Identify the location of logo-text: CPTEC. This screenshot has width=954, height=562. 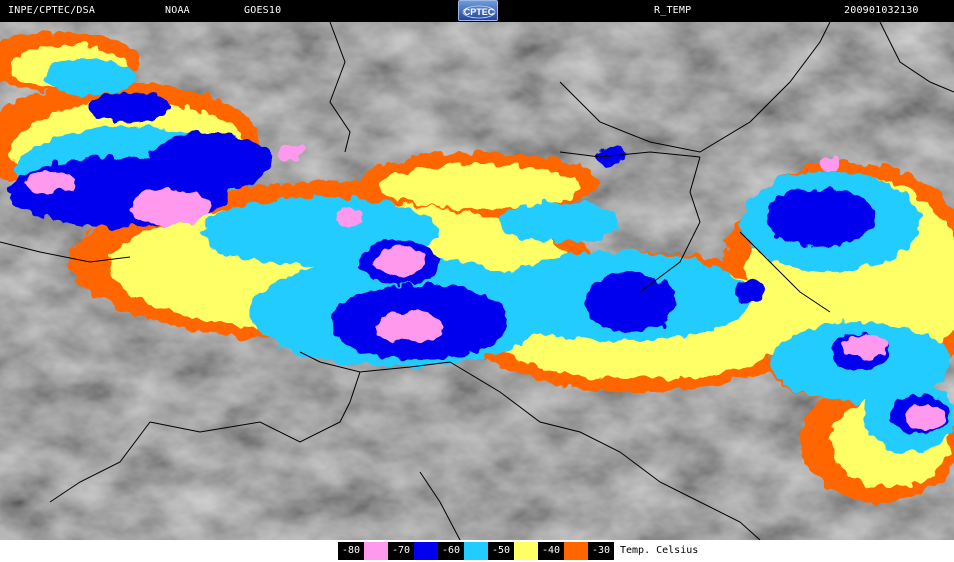
(479, 12).